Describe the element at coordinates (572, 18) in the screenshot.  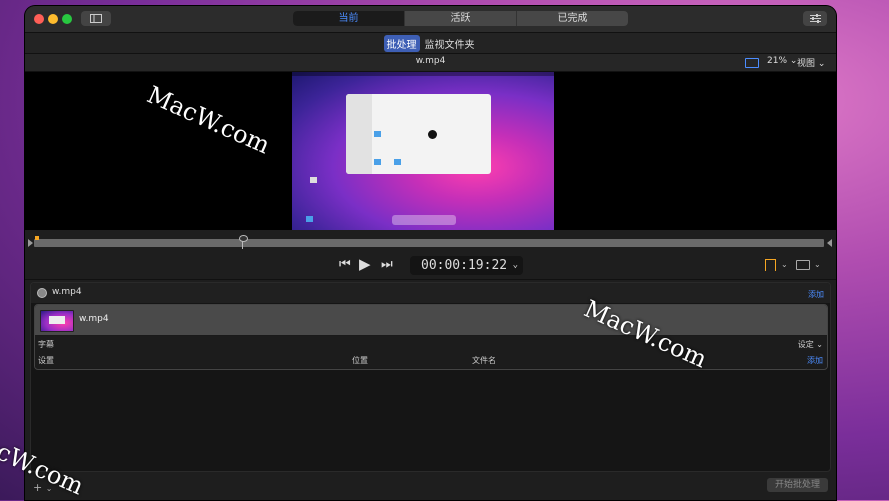
I see `tab-completed: 已完成` at that location.